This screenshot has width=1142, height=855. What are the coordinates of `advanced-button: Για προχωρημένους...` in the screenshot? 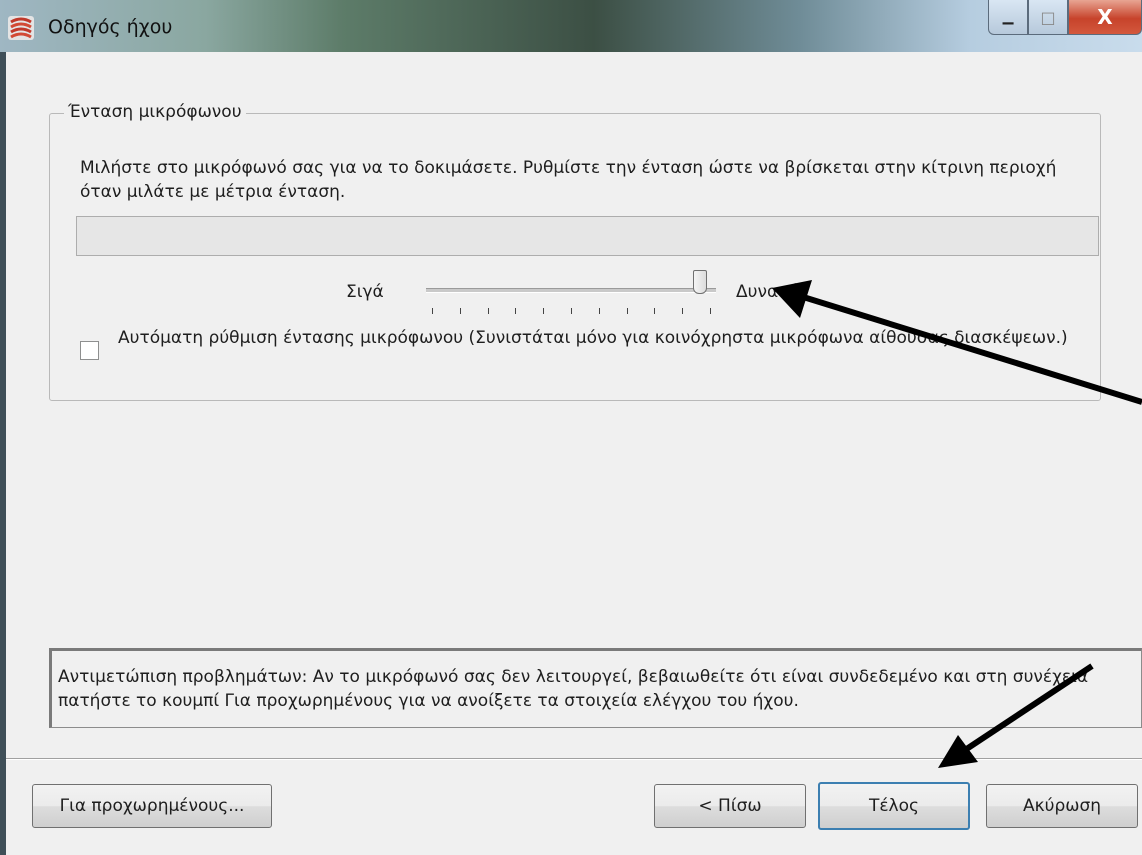 It's located at (152, 806).